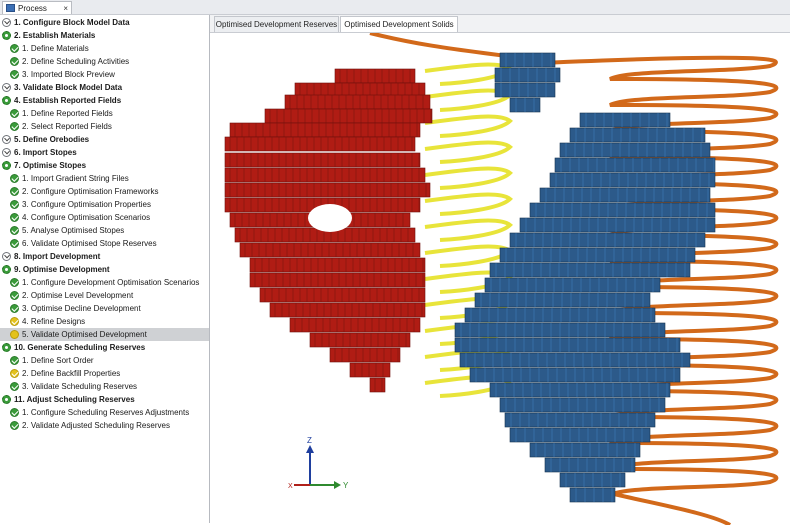  What do you see at coordinates (276, 24) in the screenshot?
I see `tab-optimised-development-reserves: Optimised Development Reserves` at bounding box center [276, 24].